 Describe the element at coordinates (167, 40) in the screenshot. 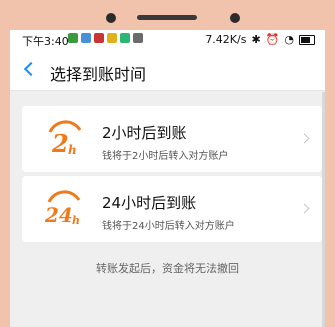

I see `status-bar: 下午3:40 7.42K/s ✱ ⏰ ◔` at that location.